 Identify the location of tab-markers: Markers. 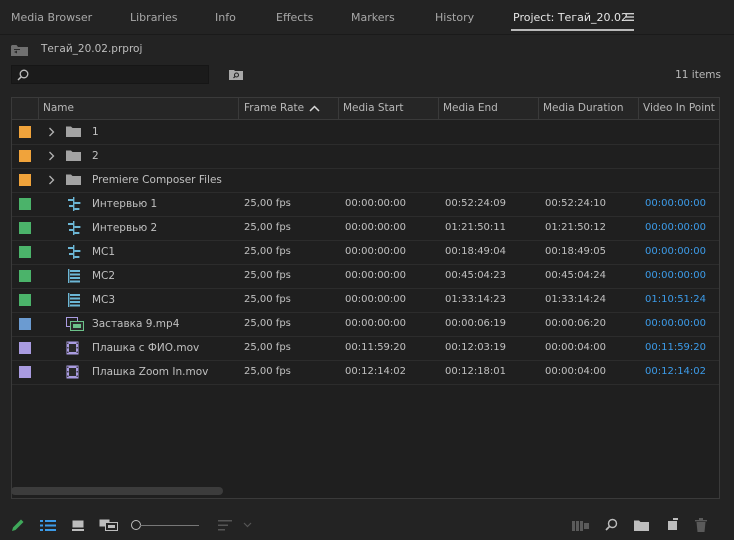
(373, 17).